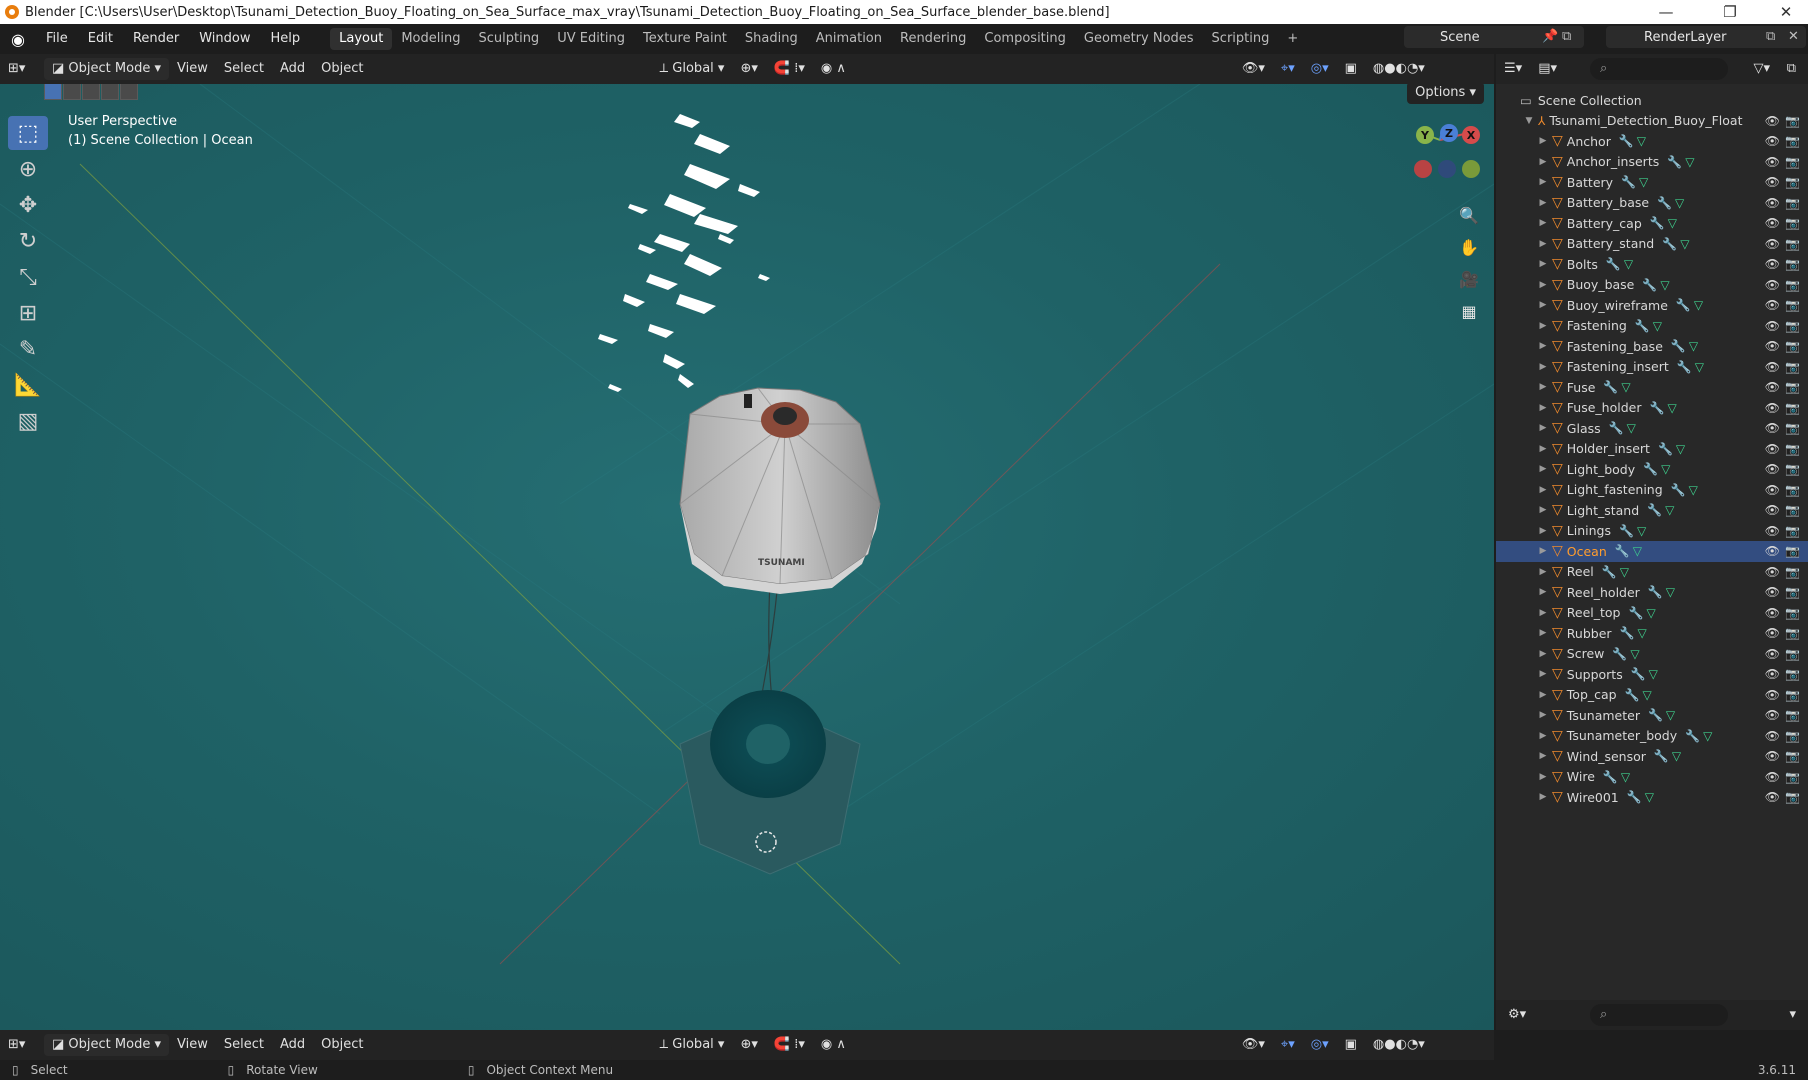 The width and height of the screenshot is (1808, 1080). Describe the element at coordinates (1652, 469) in the screenshot. I see `outliner-row: ▶ ▽ Light_body 🔧 ▽ 👁 📷` at that location.